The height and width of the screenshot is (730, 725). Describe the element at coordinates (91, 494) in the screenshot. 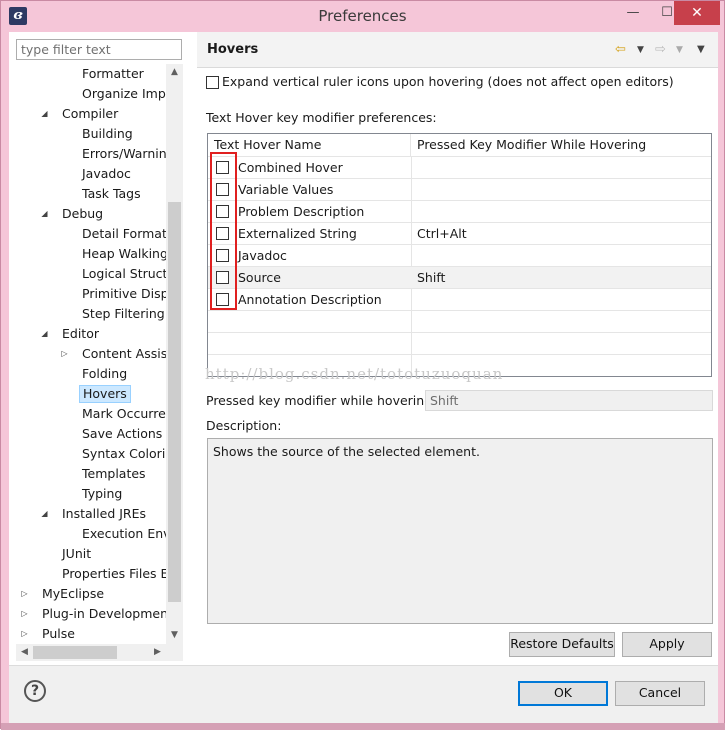

I see `tree-item: Typing` at that location.